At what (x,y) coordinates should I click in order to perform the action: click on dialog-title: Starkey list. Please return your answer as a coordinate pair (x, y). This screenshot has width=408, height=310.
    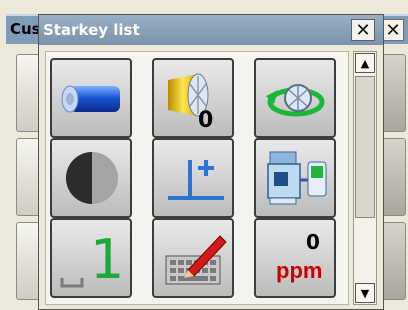
    Looking at the image, I should click on (91, 30).